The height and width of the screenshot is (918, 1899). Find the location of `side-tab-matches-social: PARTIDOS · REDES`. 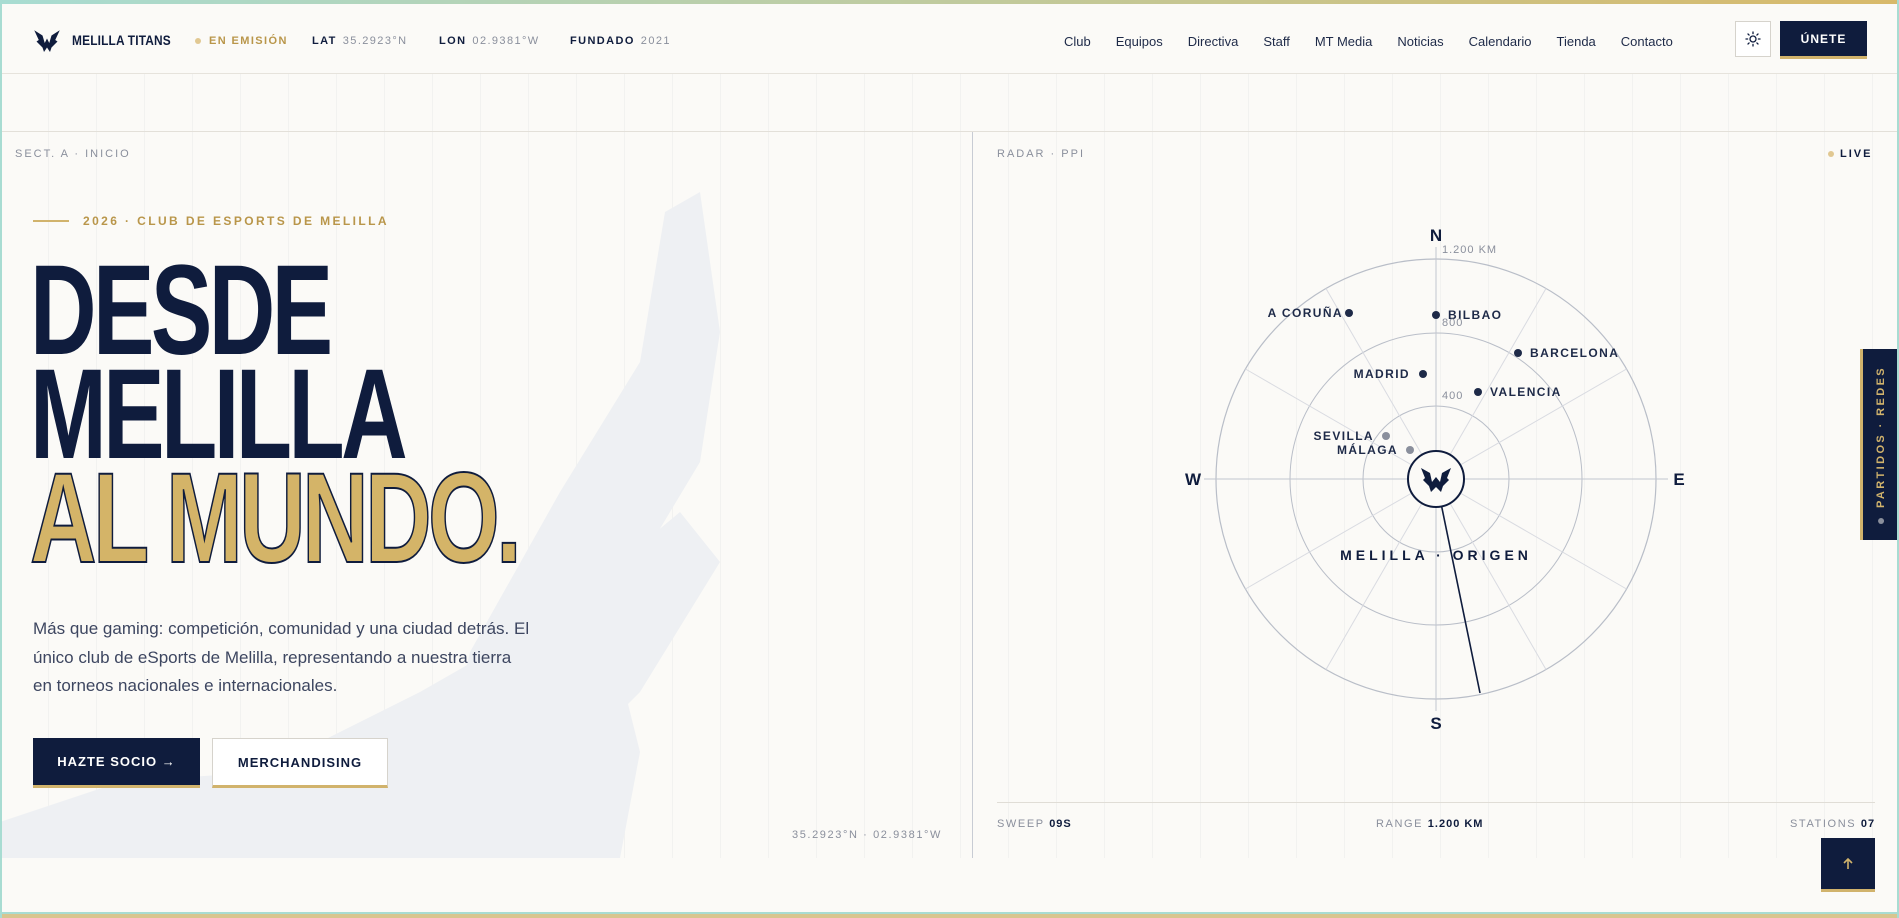

side-tab-matches-social: PARTIDOS · REDES is located at coordinates (1879, 444).